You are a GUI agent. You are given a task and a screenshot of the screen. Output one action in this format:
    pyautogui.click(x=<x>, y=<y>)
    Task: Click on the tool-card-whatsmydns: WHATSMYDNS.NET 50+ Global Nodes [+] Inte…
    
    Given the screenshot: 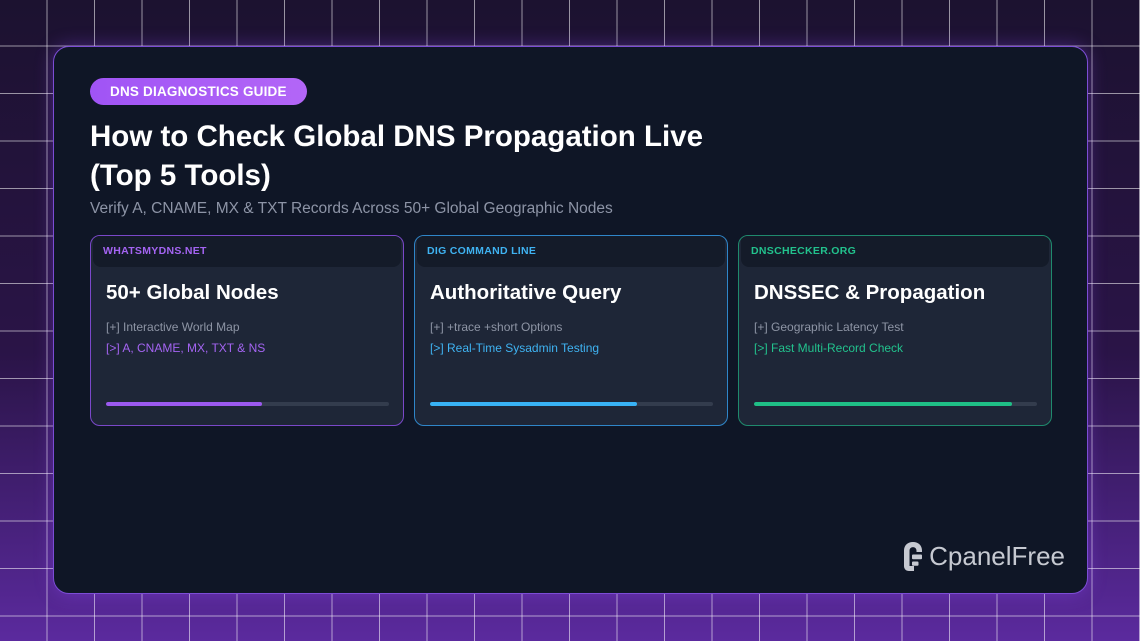 What is the action you would take?
    pyautogui.click(x=247, y=330)
    